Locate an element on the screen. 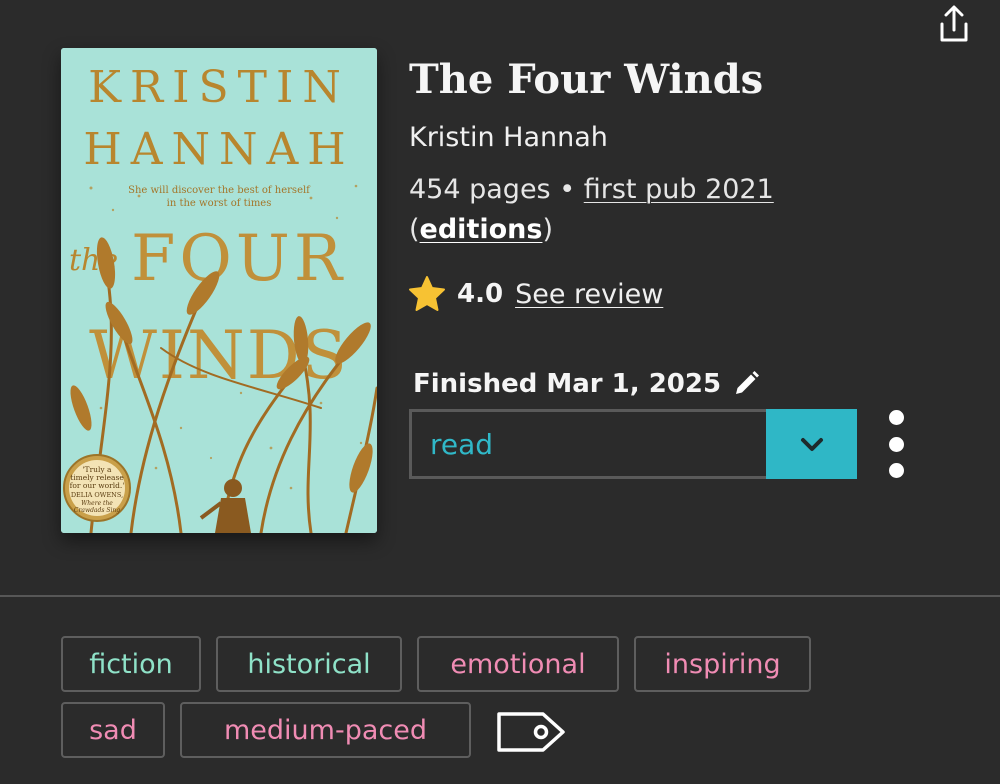  rating-value: 4.0 is located at coordinates (480, 294).